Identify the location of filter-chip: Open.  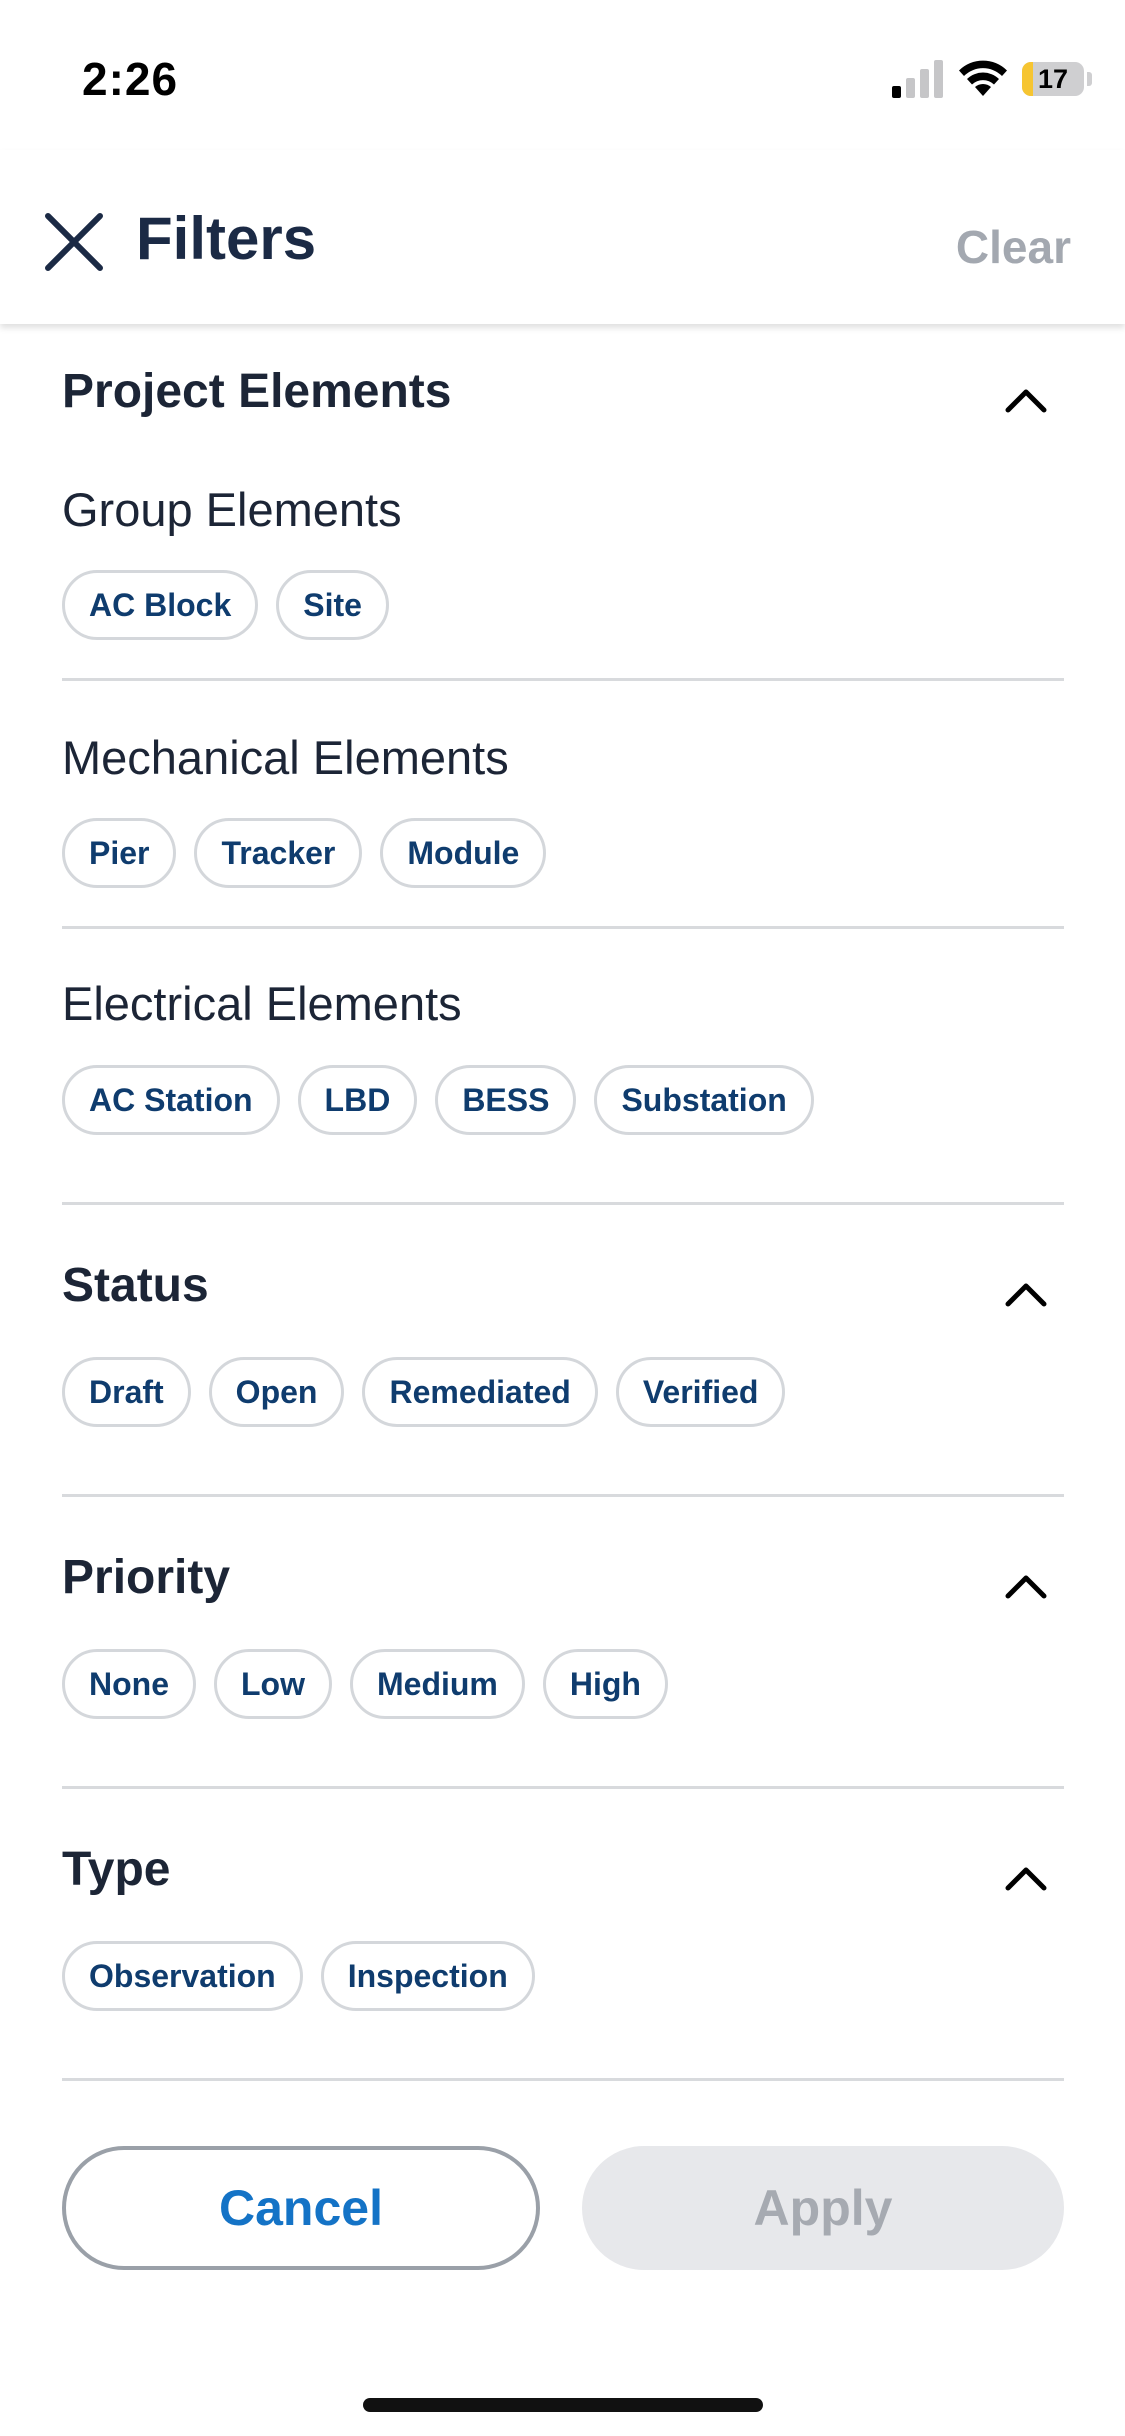
(276, 1392).